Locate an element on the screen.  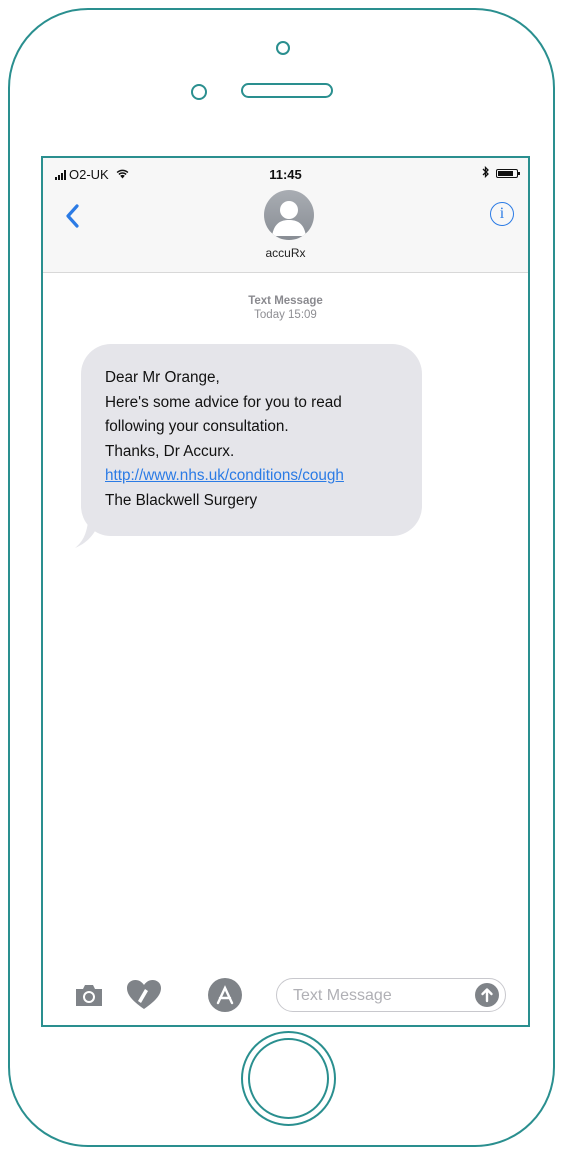
contact-name: accuRx is located at coordinates (285, 253).